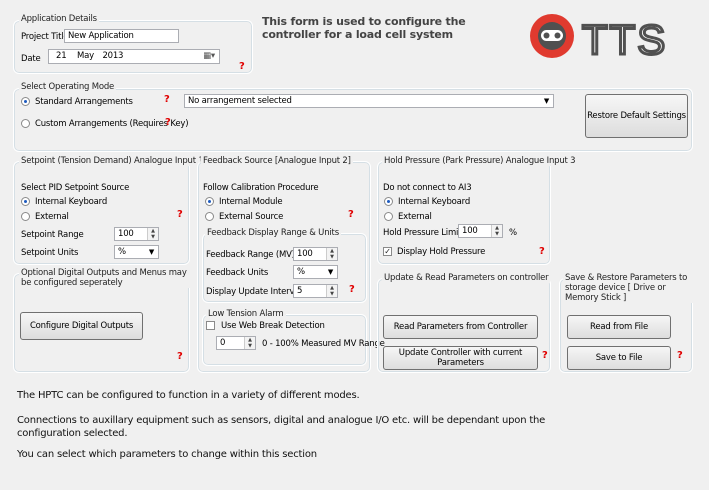 The width and height of the screenshot is (709, 490). Describe the element at coordinates (624, 39) in the screenshot. I see `logo-text: TTS` at that location.